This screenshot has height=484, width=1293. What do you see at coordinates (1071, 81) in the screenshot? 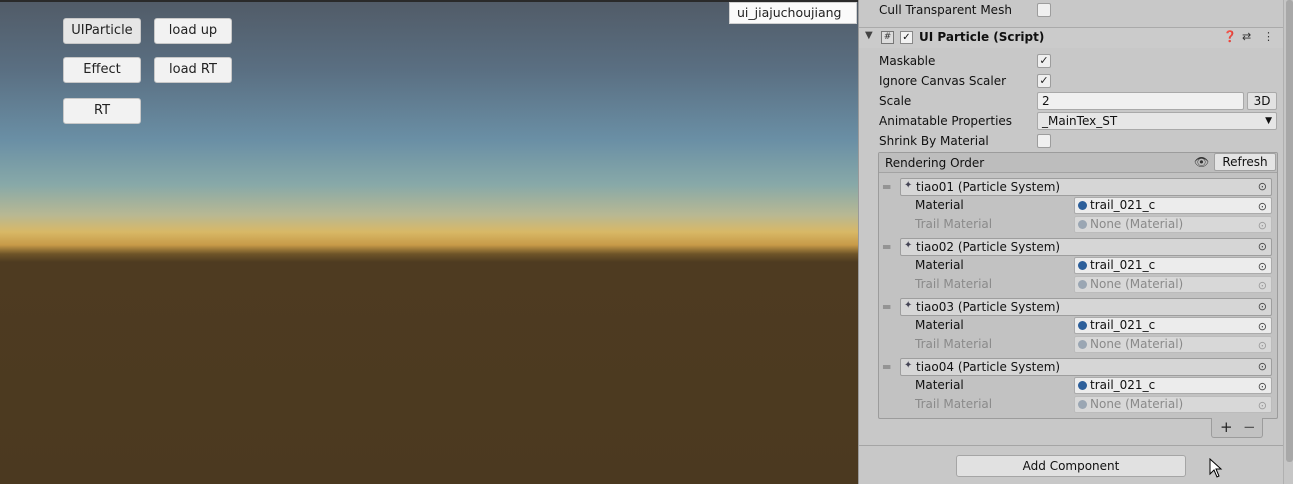
I see `ignore-canvas-scaler-row: Ignore Canvas Scaler ✓` at bounding box center [1071, 81].